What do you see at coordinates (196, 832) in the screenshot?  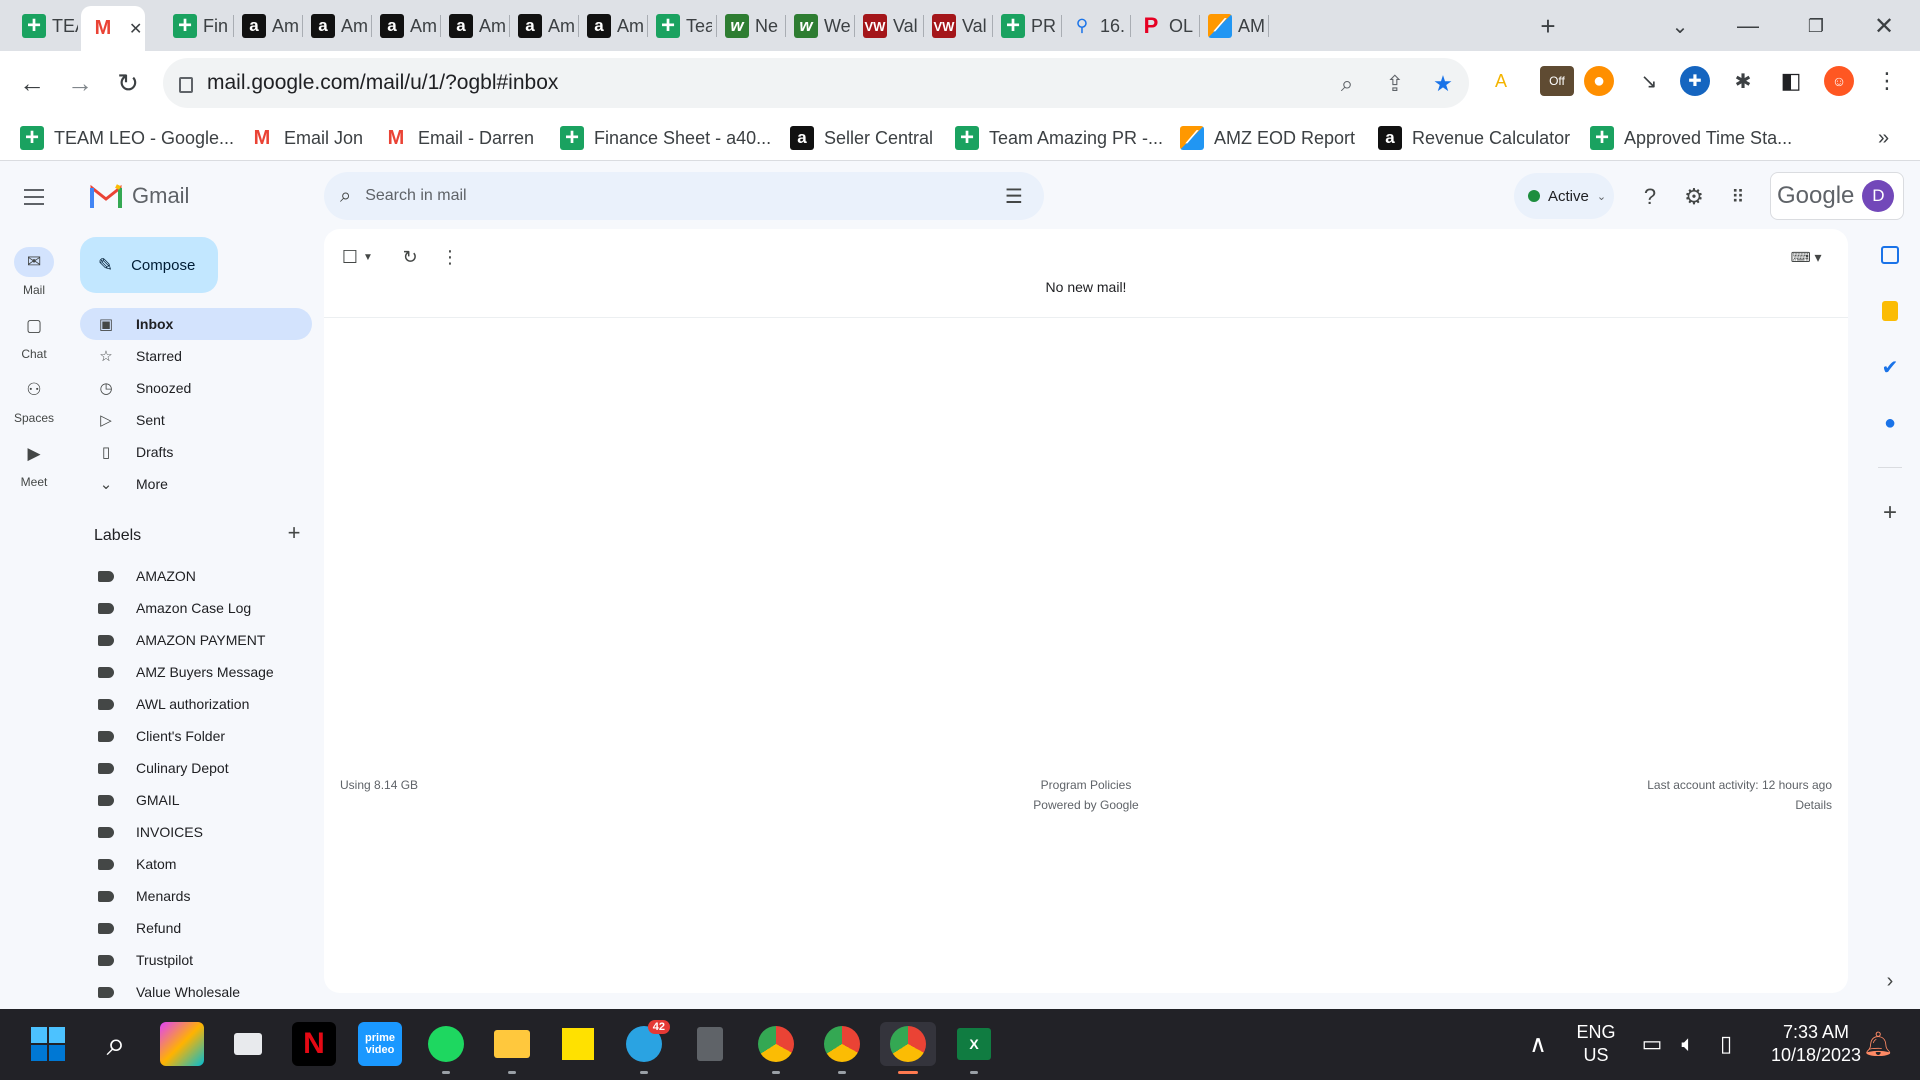 I see `label-item: INVOICES` at bounding box center [196, 832].